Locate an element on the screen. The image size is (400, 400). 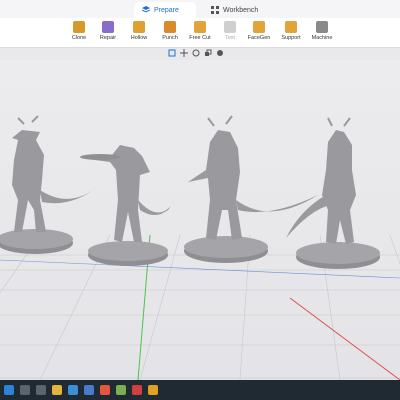
store-icon is located at coordinates (89, 390).